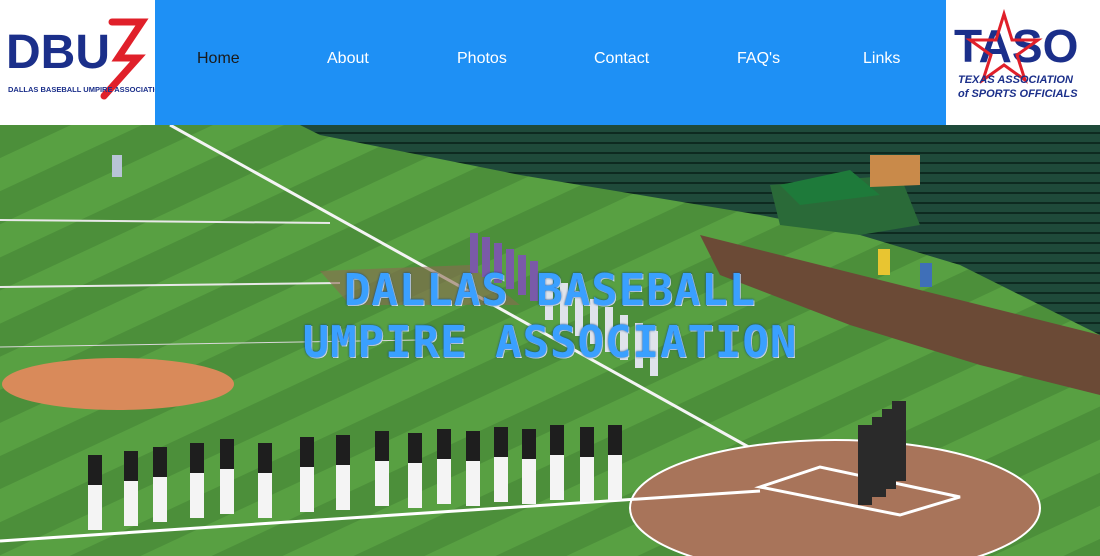 Image resolution: width=1100 pixels, height=556 pixels. Describe the element at coordinates (621, 59) in the screenshot. I see `nav-contact: Contact` at that location.